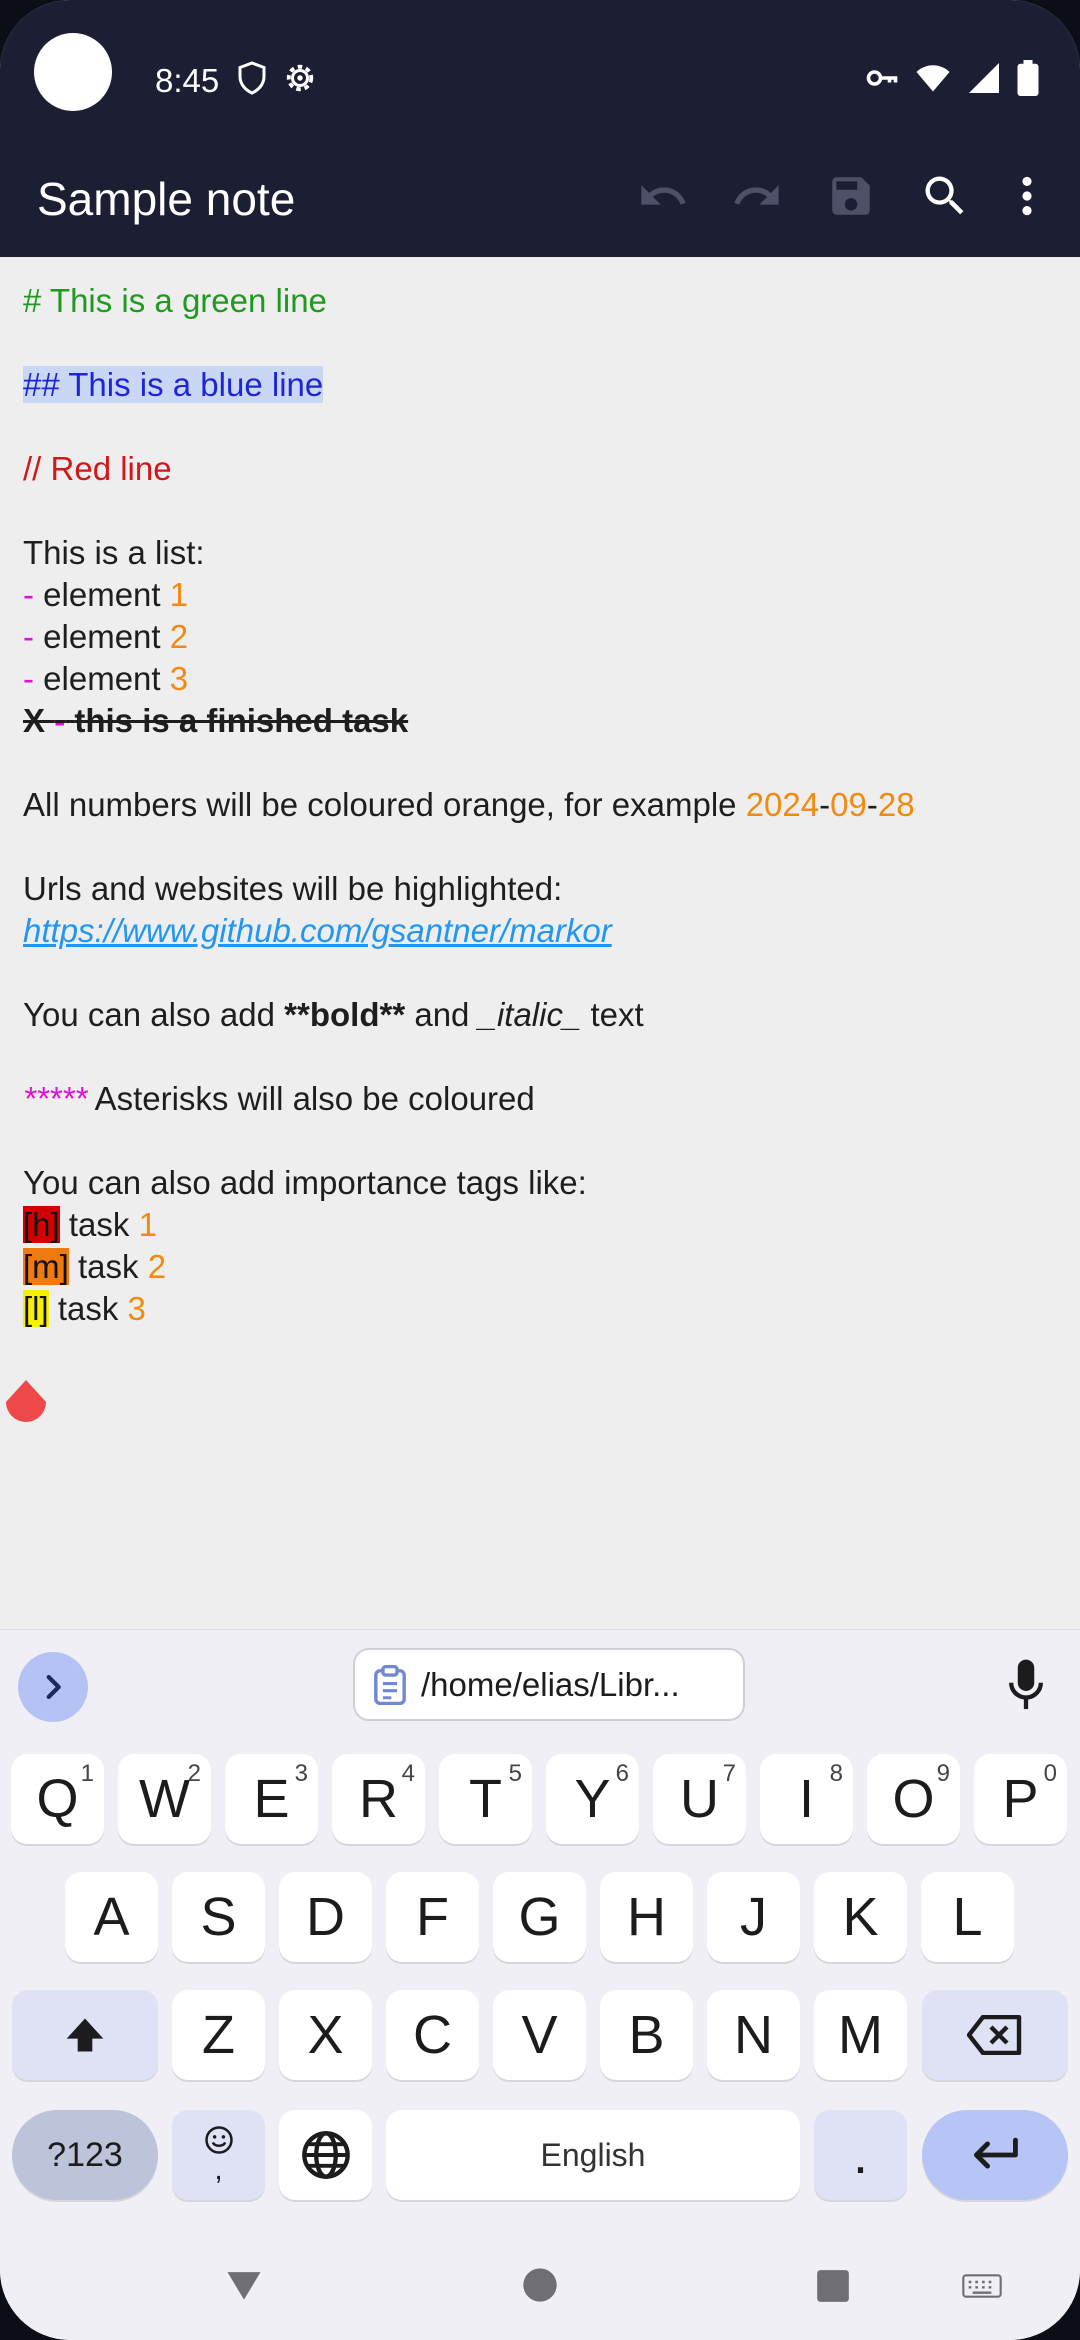 Image resolution: width=1080 pixels, height=2340 pixels. I want to click on undo-button, so click(663, 196).